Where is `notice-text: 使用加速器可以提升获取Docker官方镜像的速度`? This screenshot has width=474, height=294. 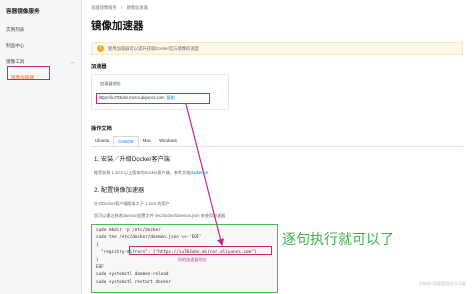
notice-text: 使用加速器可以提升获取Docker官方镜像的速度 is located at coordinates (153, 48).